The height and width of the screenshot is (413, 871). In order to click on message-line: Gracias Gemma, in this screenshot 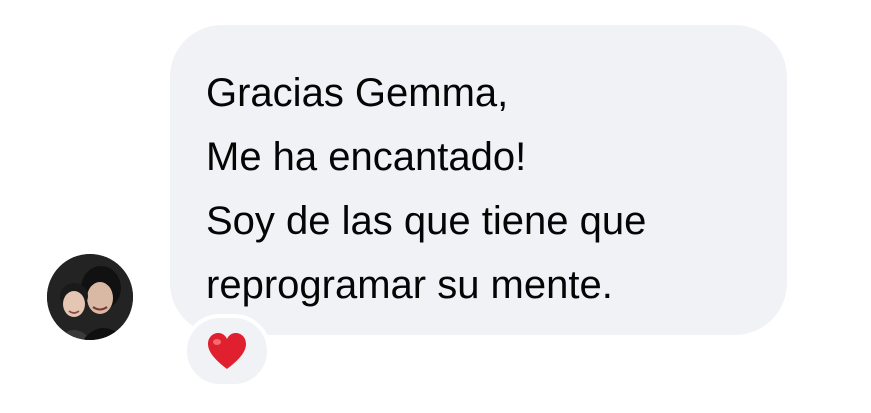, I will do `click(357, 93)`.